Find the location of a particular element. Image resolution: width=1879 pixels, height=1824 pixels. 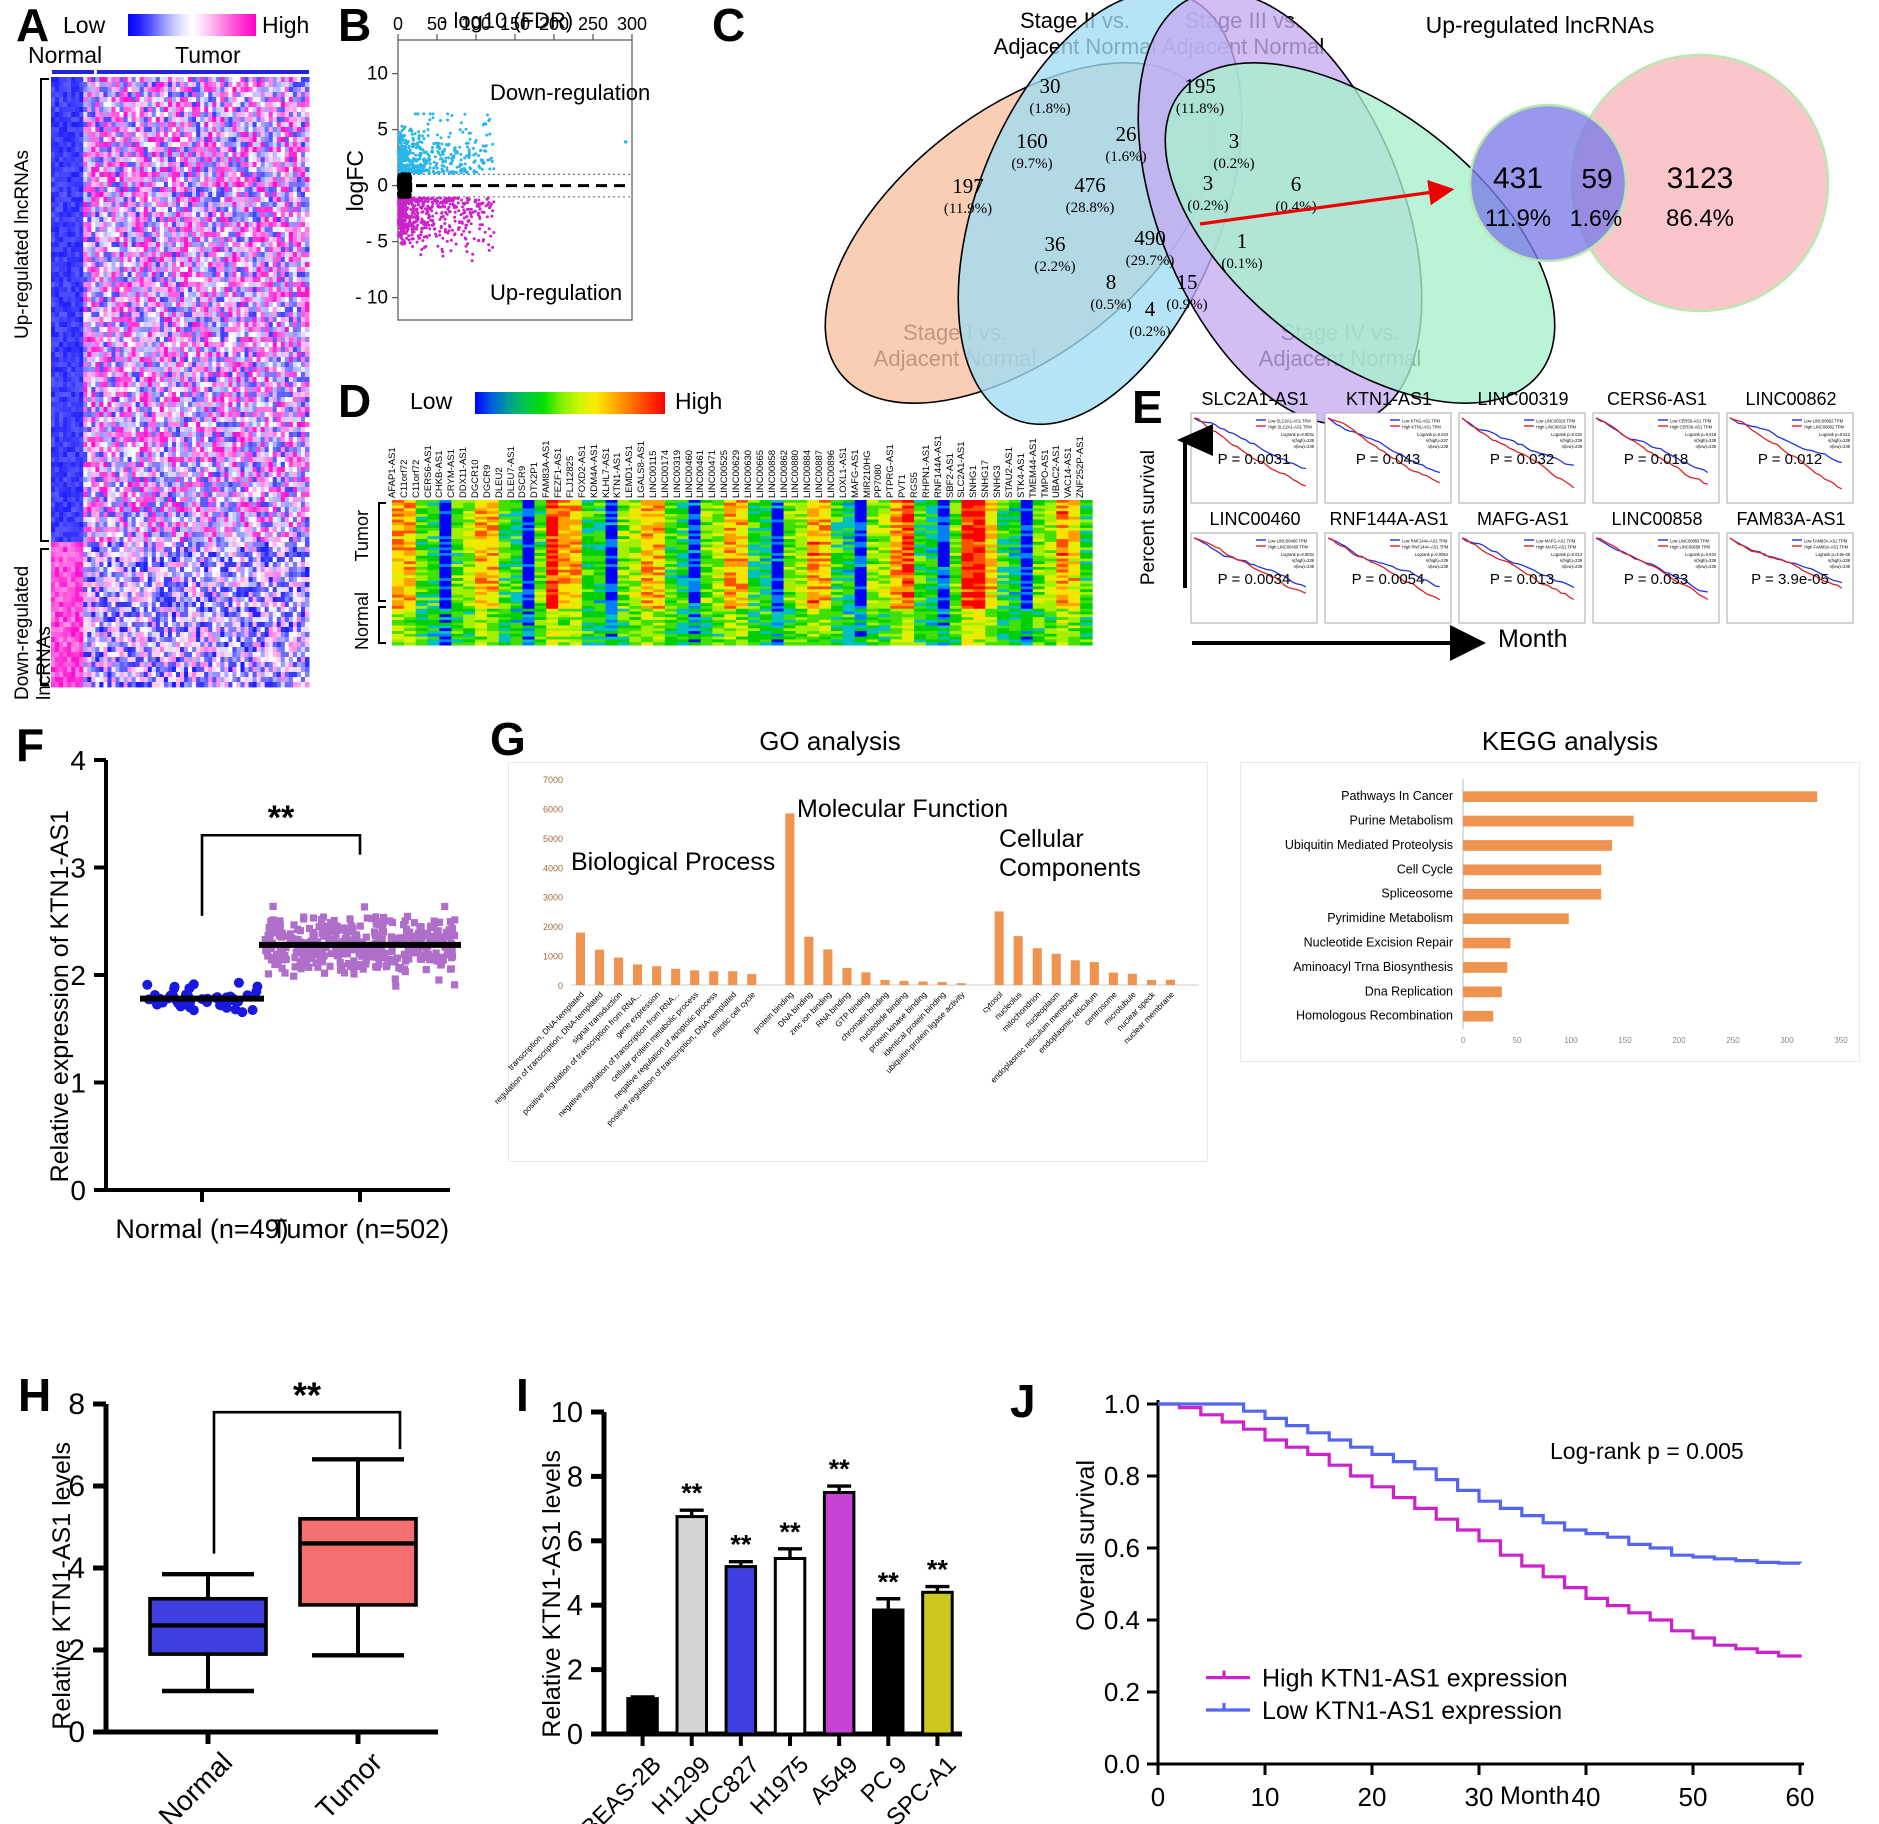

panel-j-xtick-label: 0 is located at coordinates (1158, 1797).